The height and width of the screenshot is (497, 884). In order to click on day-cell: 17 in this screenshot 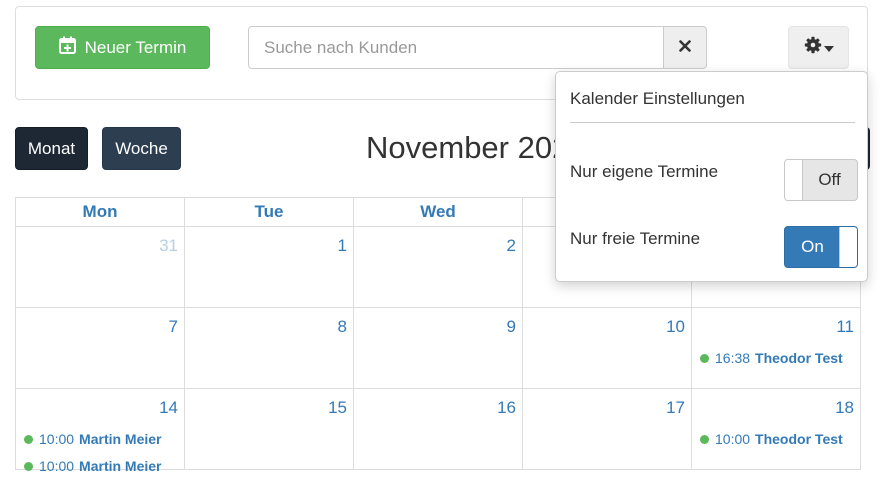, I will do `click(607, 429)`.